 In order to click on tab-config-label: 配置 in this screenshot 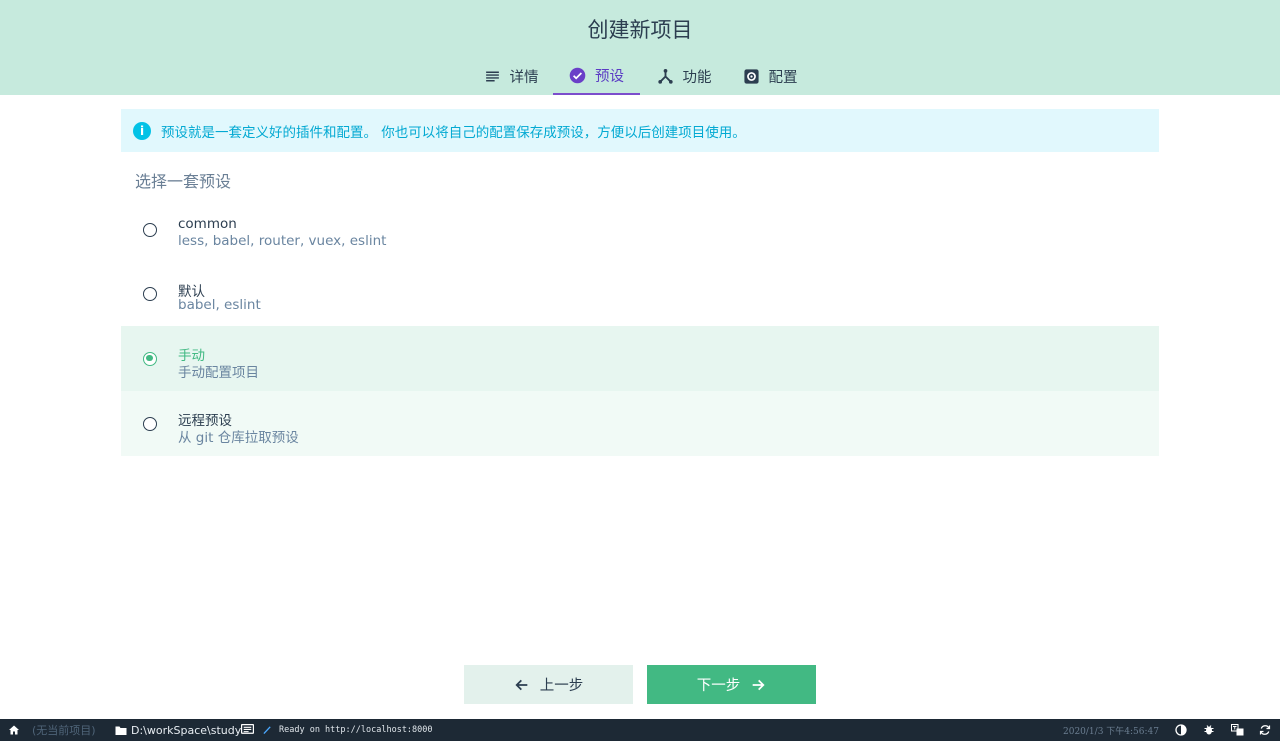, I will do `click(783, 78)`.